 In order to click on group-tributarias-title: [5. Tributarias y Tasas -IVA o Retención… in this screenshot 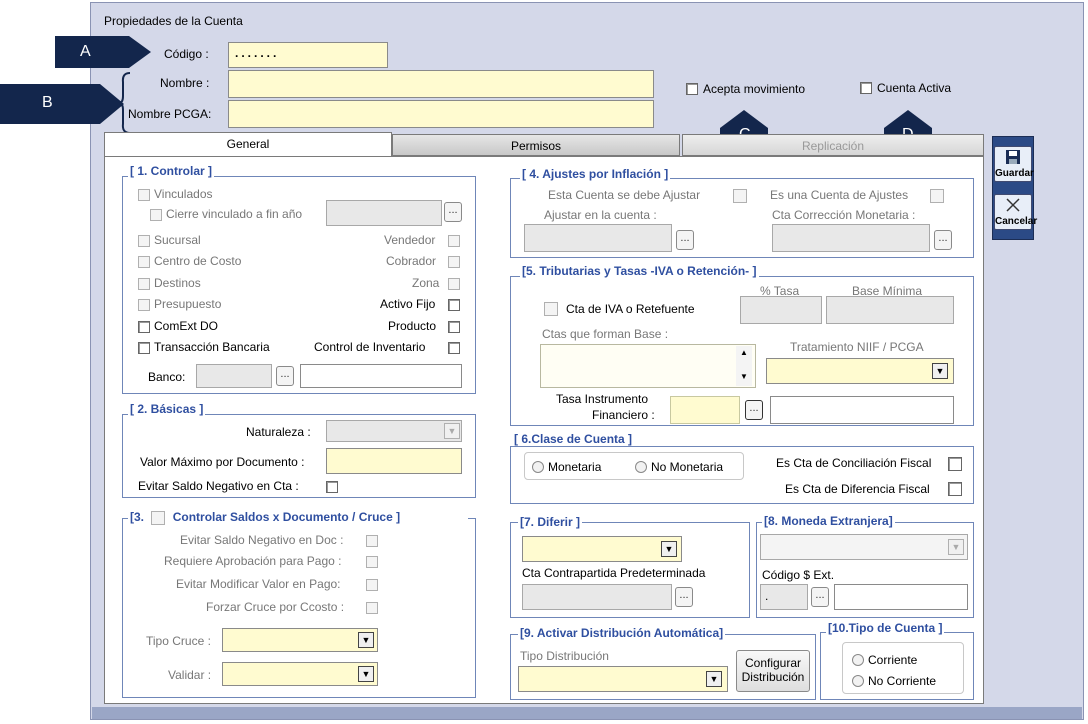, I will do `click(639, 271)`.